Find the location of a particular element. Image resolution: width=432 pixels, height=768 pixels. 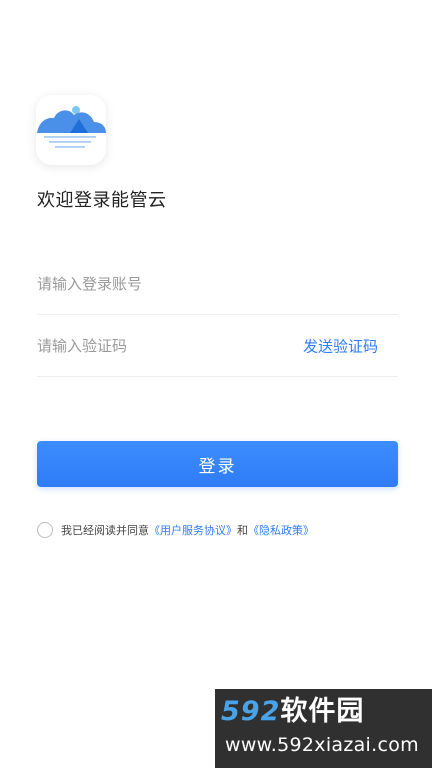

app-logo-icon is located at coordinates (71, 130).